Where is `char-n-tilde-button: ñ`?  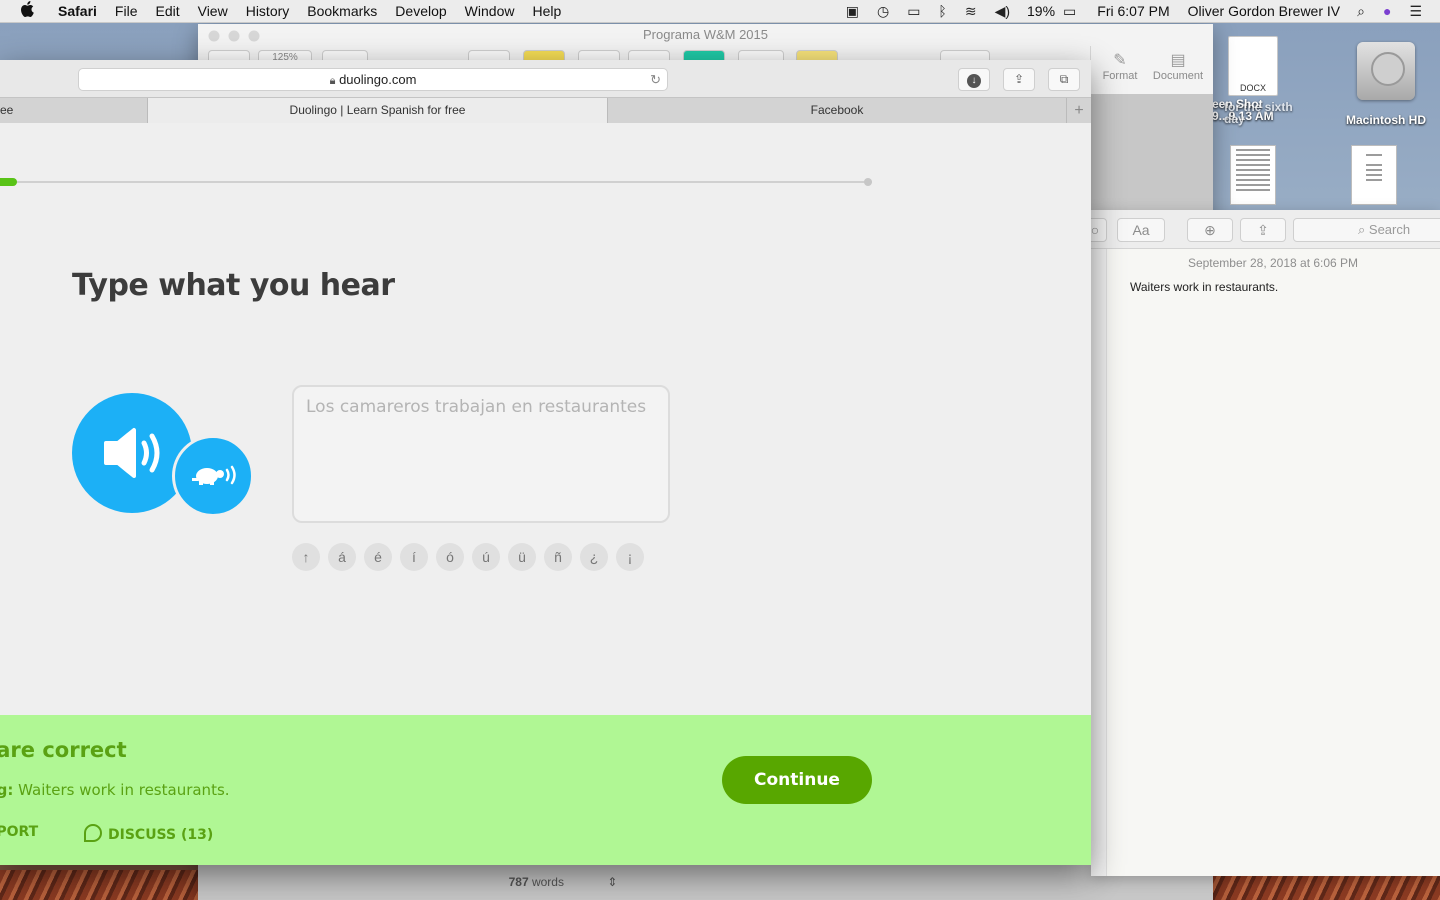 char-n-tilde-button: ñ is located at coordinates (558, 557).